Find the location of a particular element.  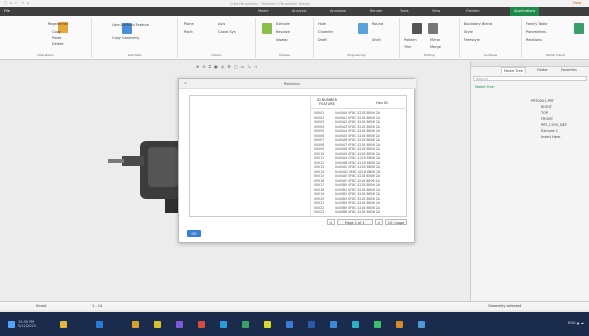

model-tree-root: Model Tree is located at coordinates (484, 87).